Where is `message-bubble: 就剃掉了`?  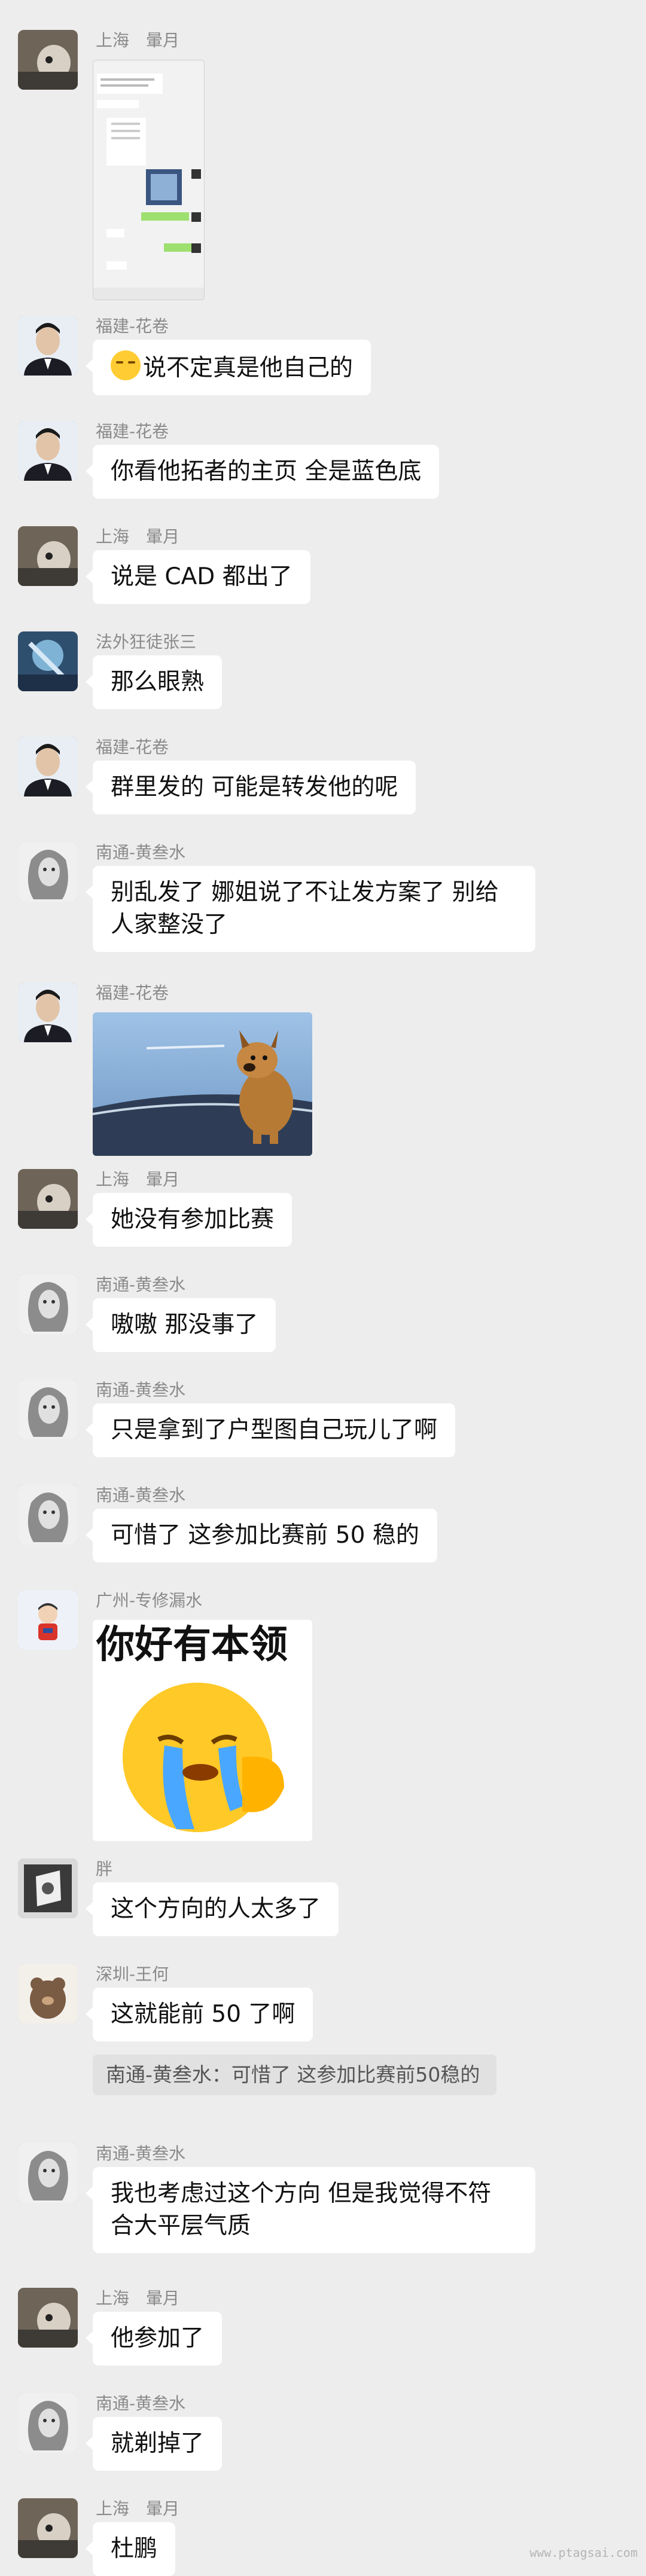
message-bubble: 就剃掉了 is located at coordinates (154, 2444).